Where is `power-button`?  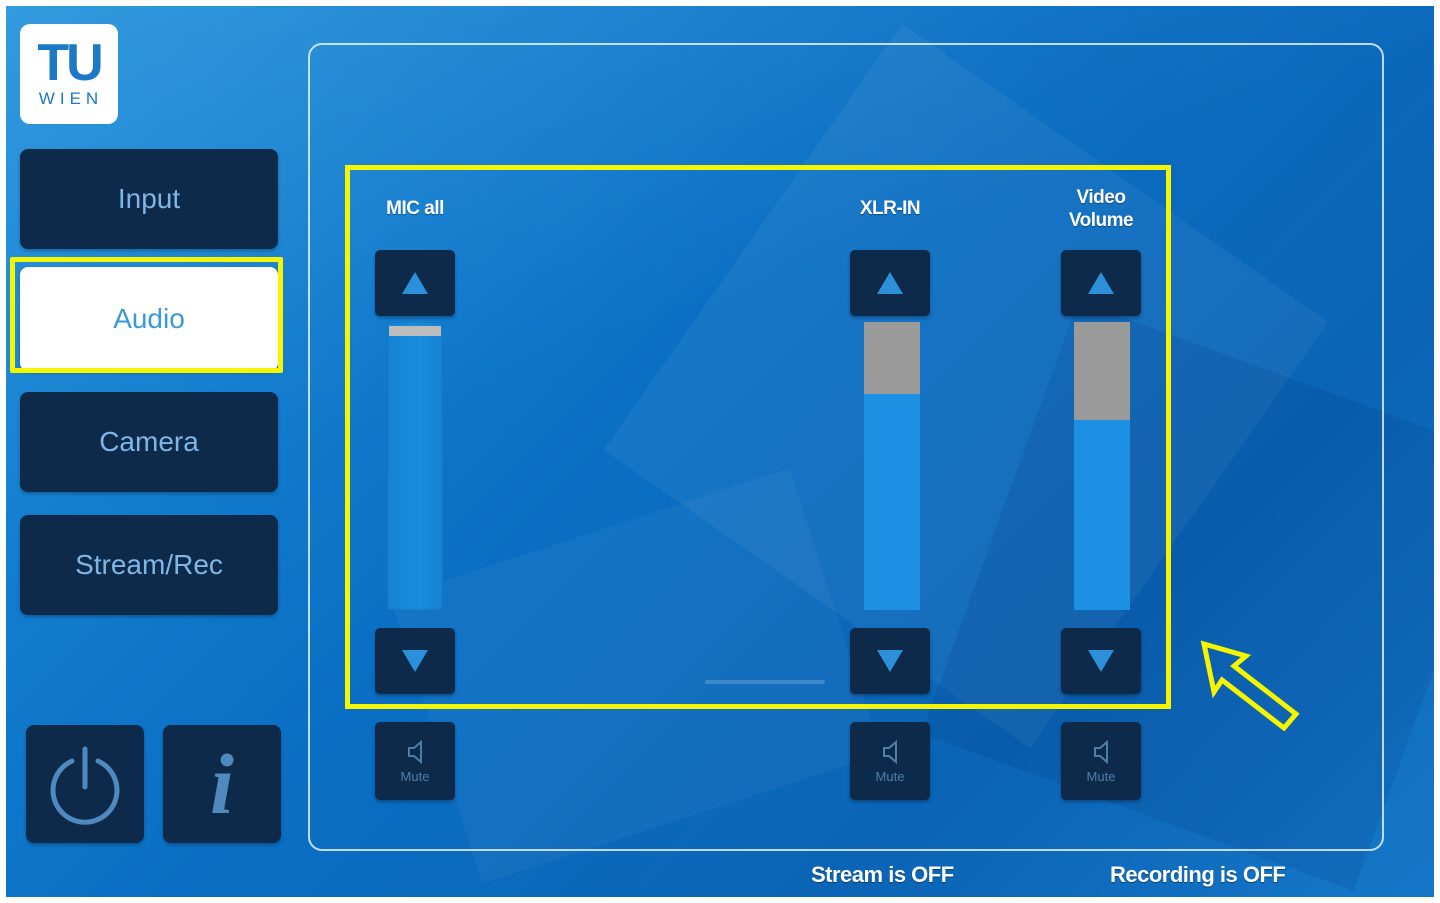 power-button is located at coordinates (85, 784).